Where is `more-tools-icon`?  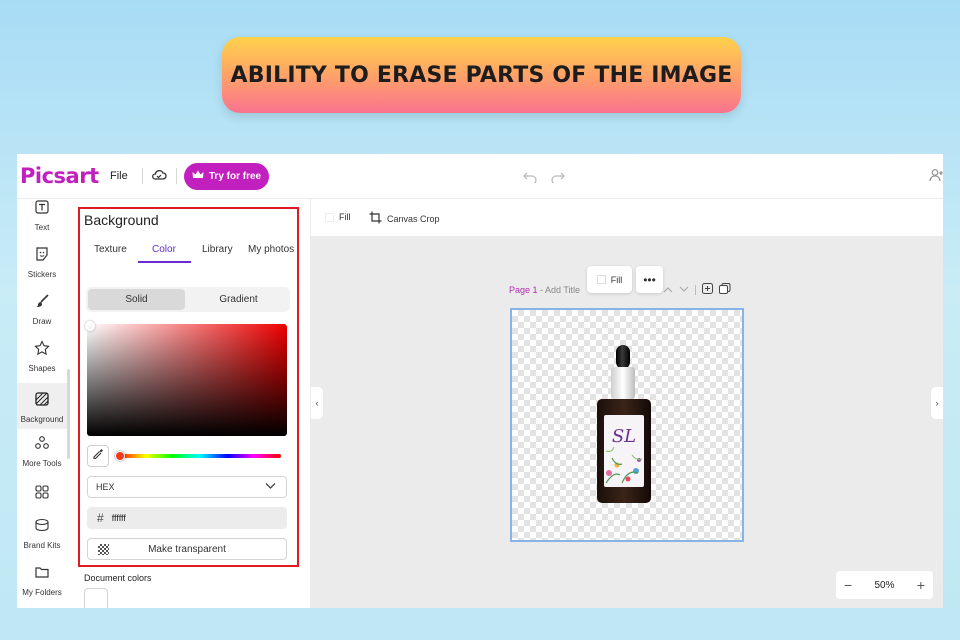 more-tools-icon is located at coordinates (42, 445).